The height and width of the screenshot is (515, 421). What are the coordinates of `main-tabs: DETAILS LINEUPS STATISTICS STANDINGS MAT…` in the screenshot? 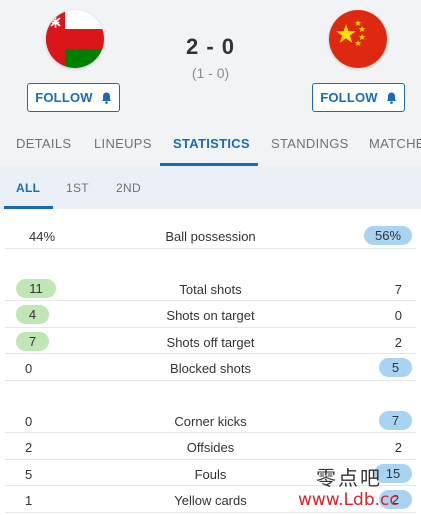 It's located at (210, 146).